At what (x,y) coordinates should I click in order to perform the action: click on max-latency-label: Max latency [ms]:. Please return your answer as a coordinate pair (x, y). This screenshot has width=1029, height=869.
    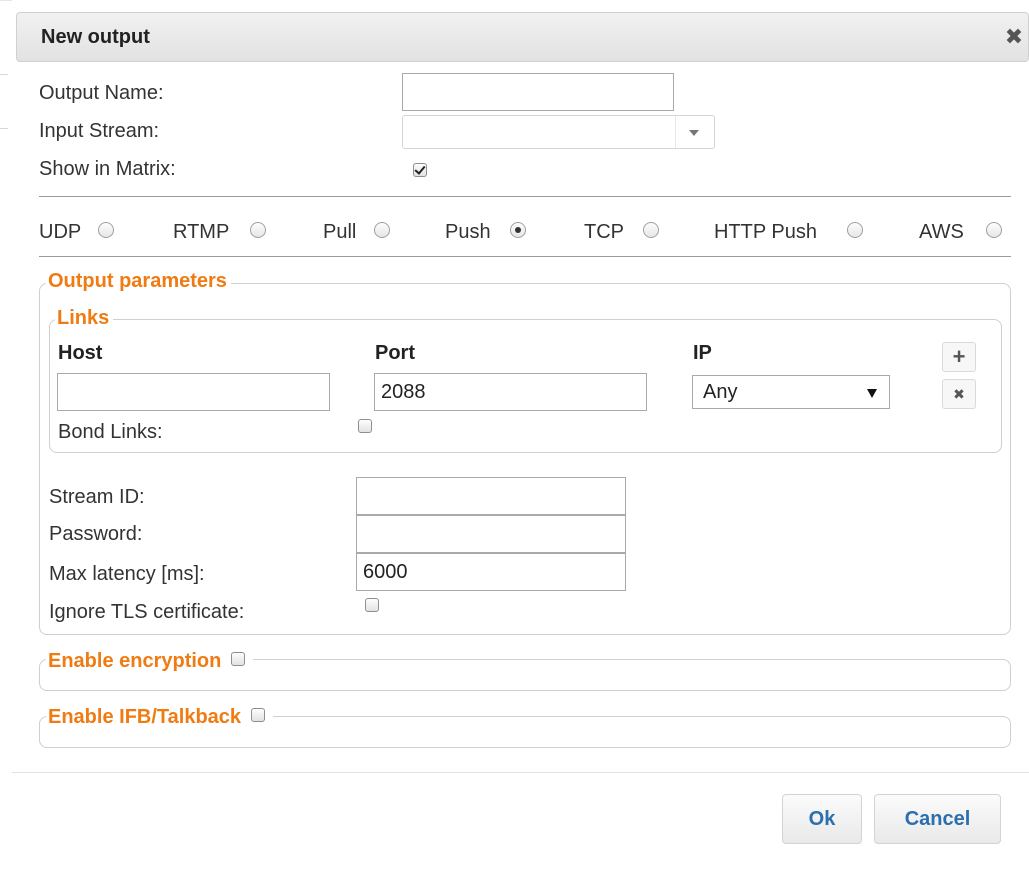
    Looking at the image, I should click on (127, 574).